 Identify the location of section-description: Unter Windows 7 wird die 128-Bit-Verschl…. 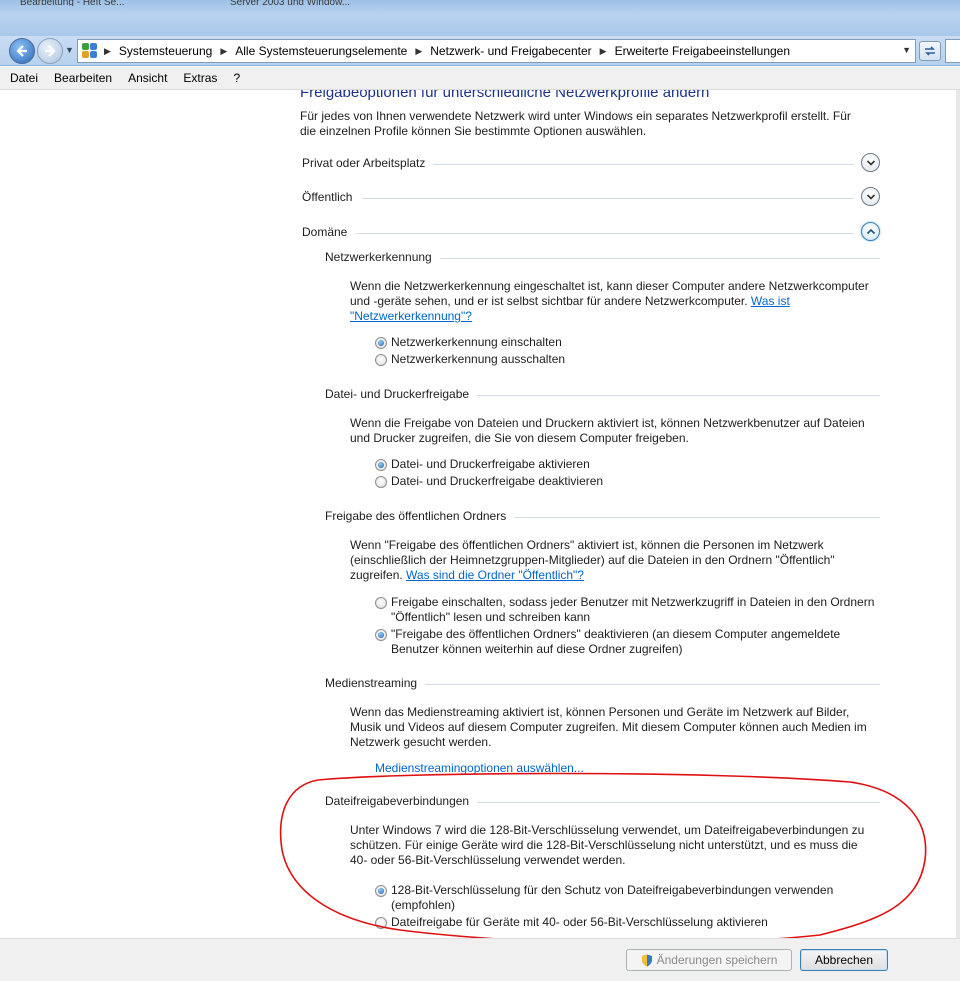
(607, 845).